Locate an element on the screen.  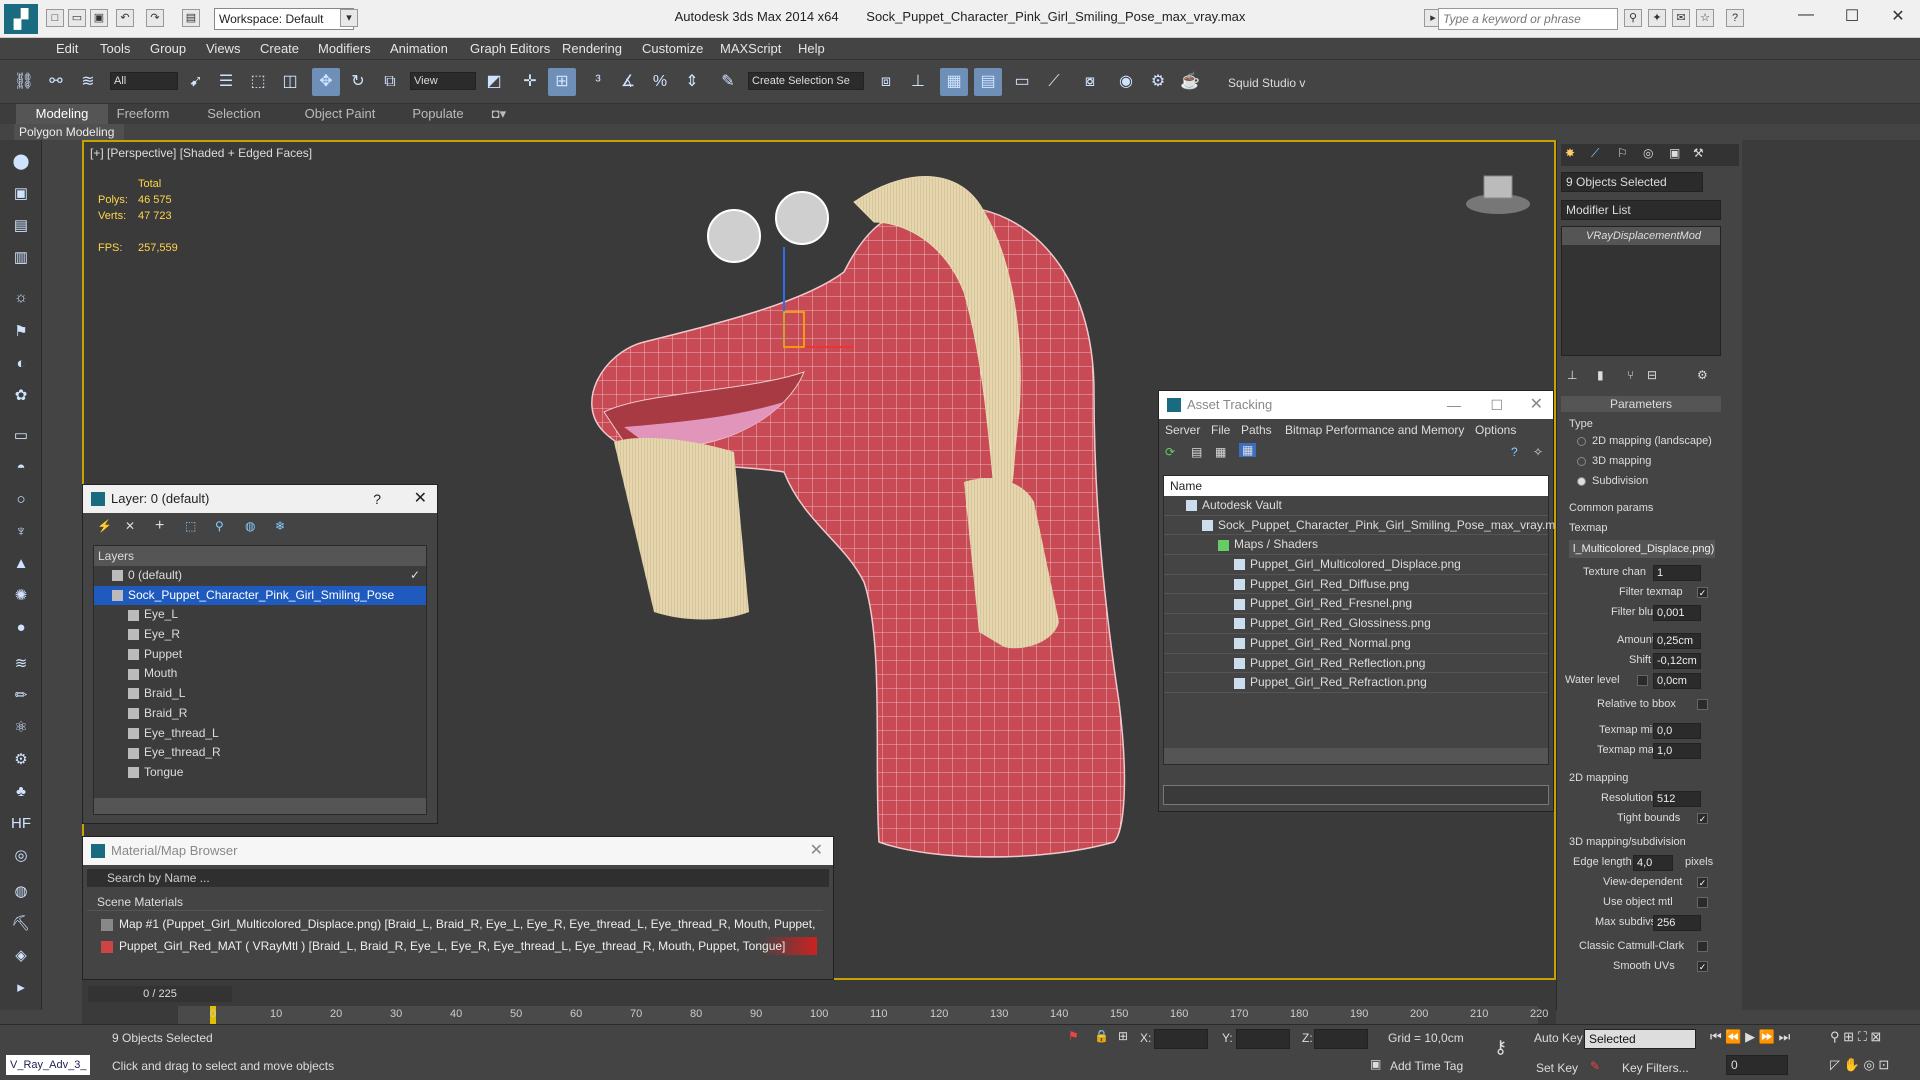
vray-sphere-icon: ● is located at coordinates (21, 628).